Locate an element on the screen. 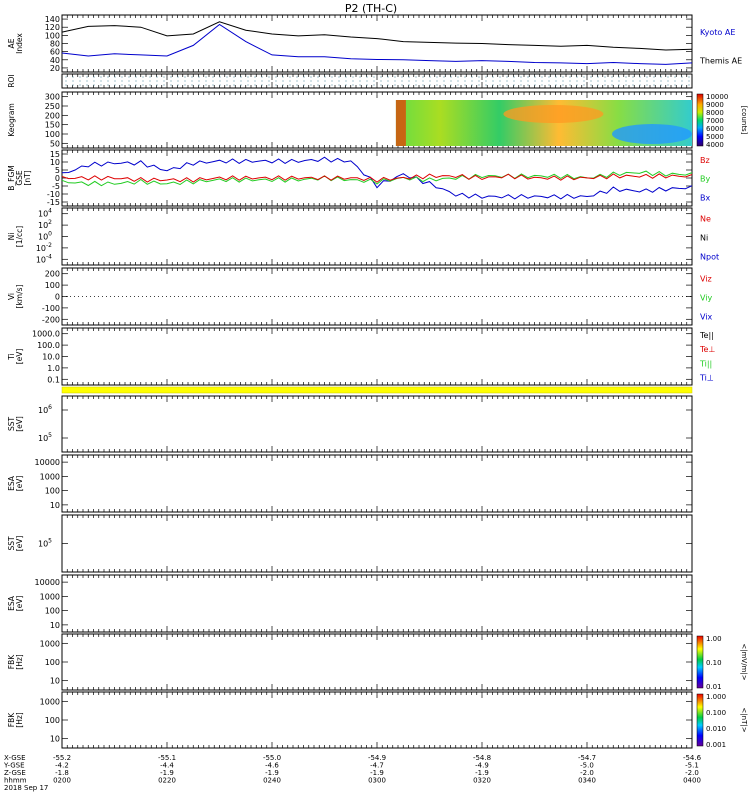 This screenshot has width=750, height=800. series-bx is located at coordinates (377, 178).